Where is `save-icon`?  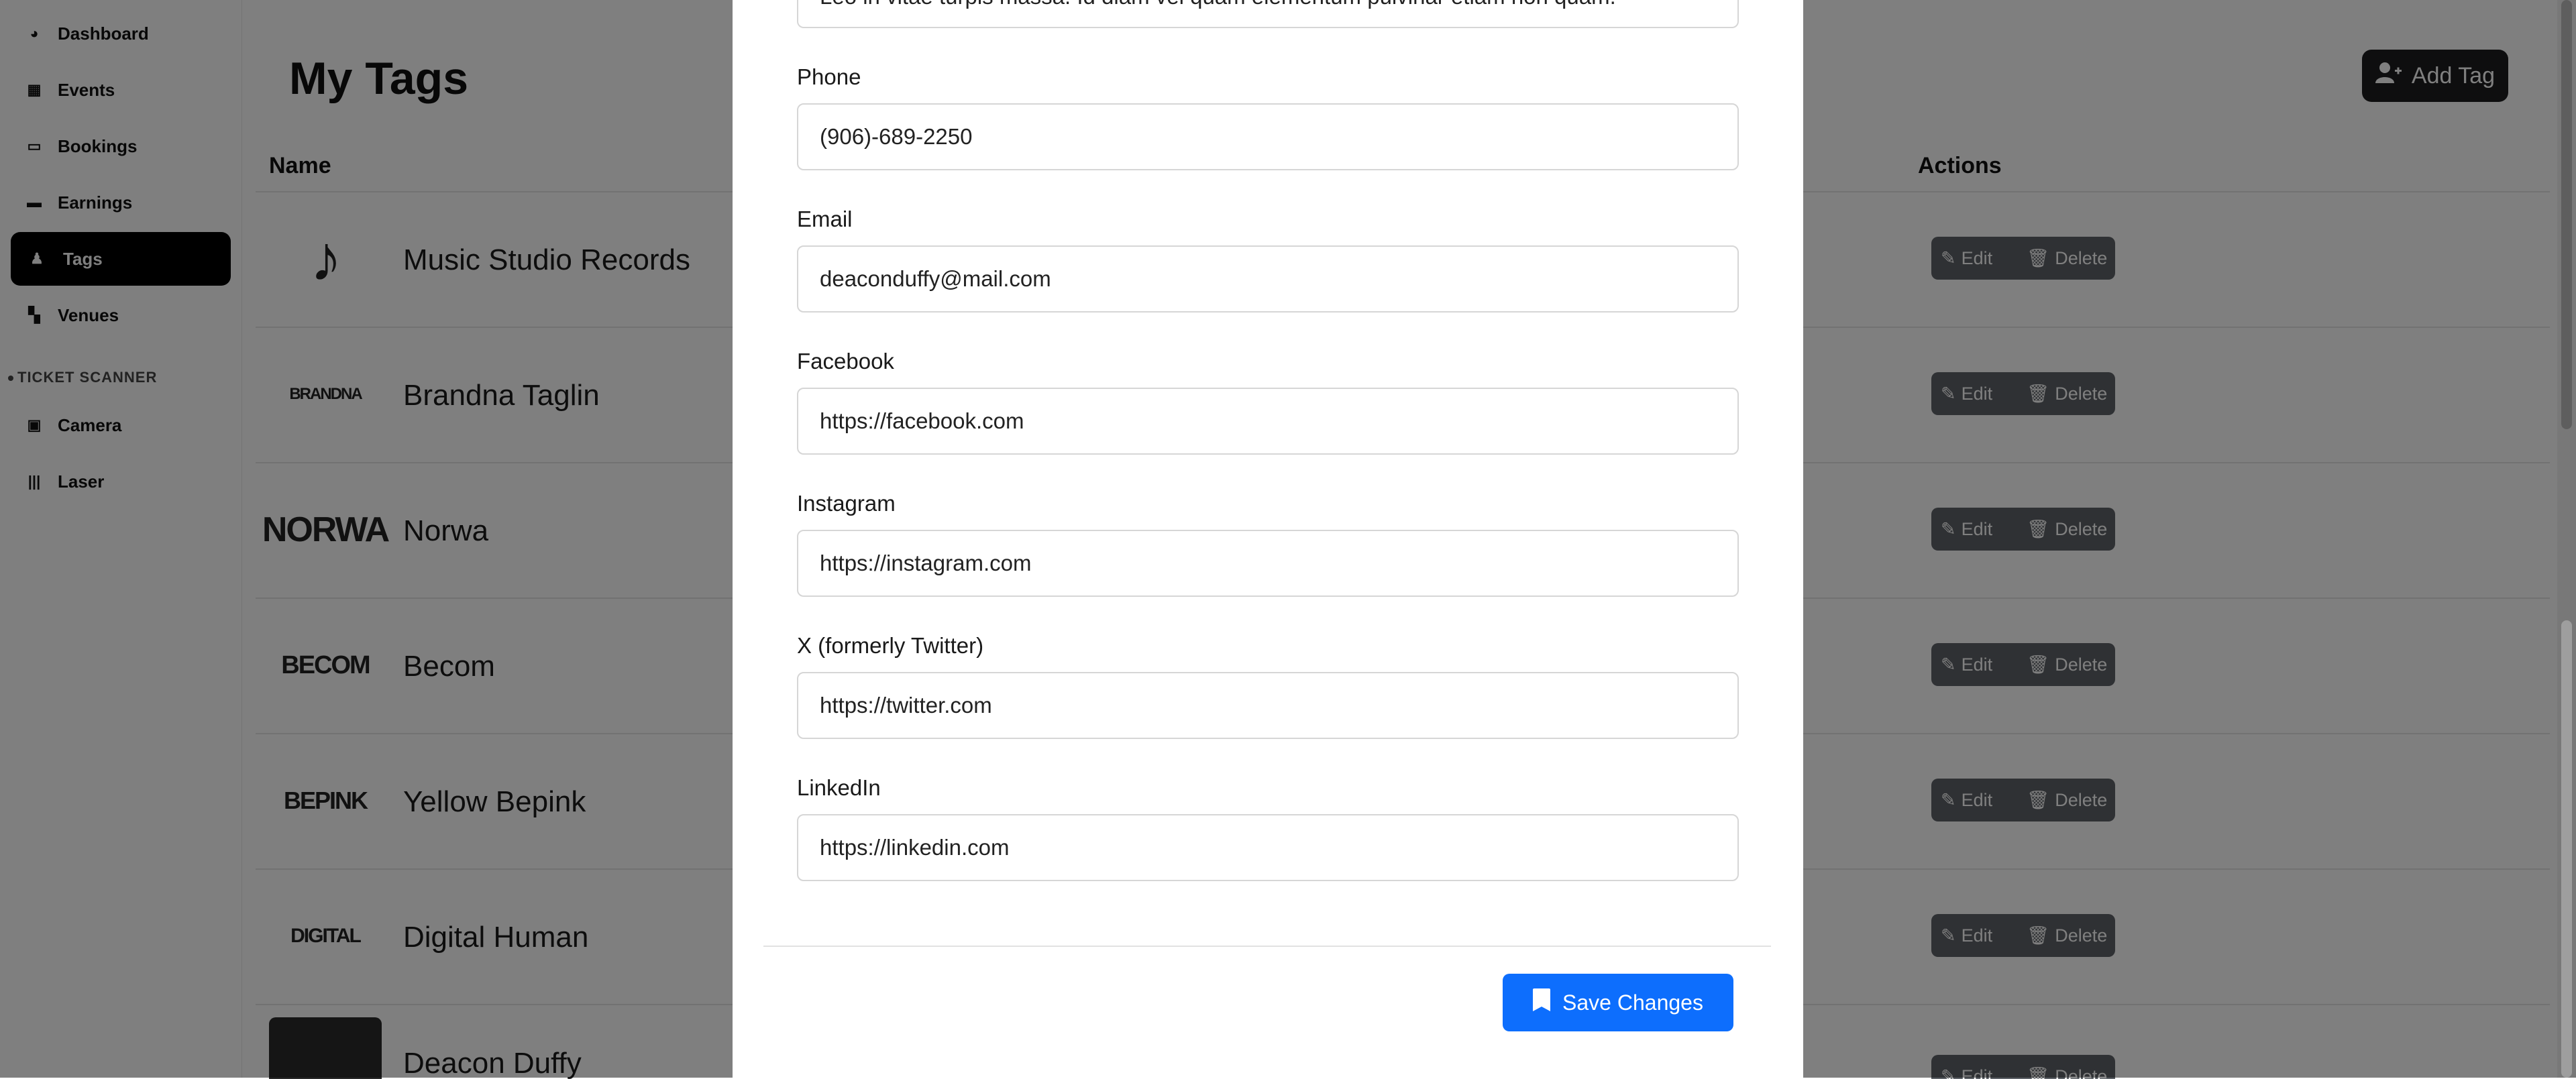 save-icon is located at coordinates (1541, 1003).